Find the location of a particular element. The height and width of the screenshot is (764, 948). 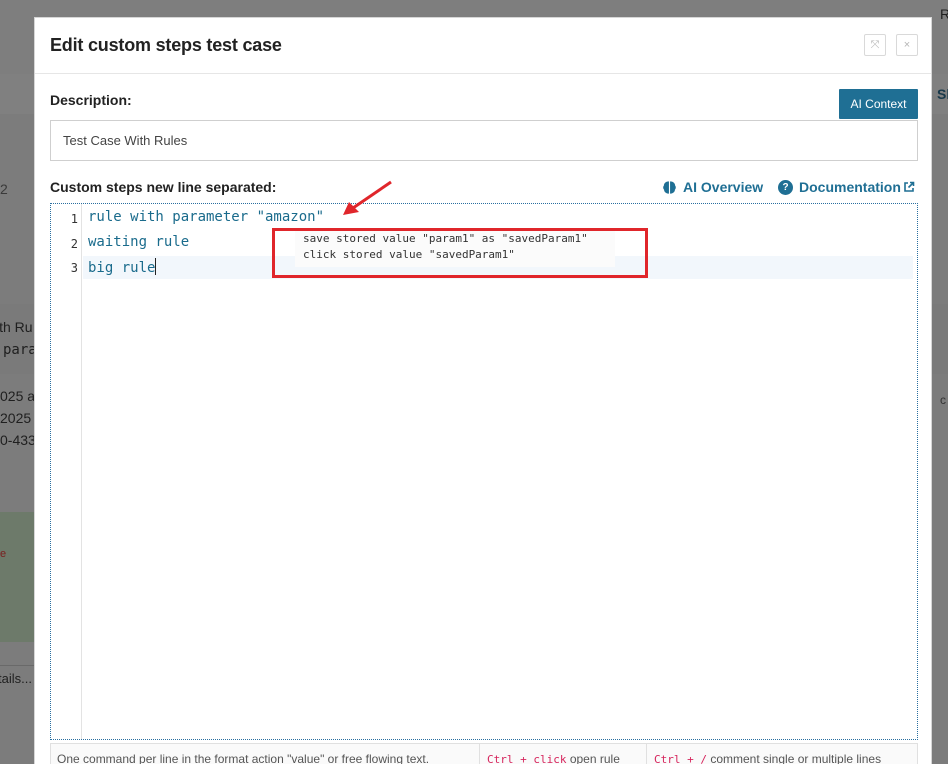

steps-label: Custom steps new line separated: is located at coordinates (163, 187).